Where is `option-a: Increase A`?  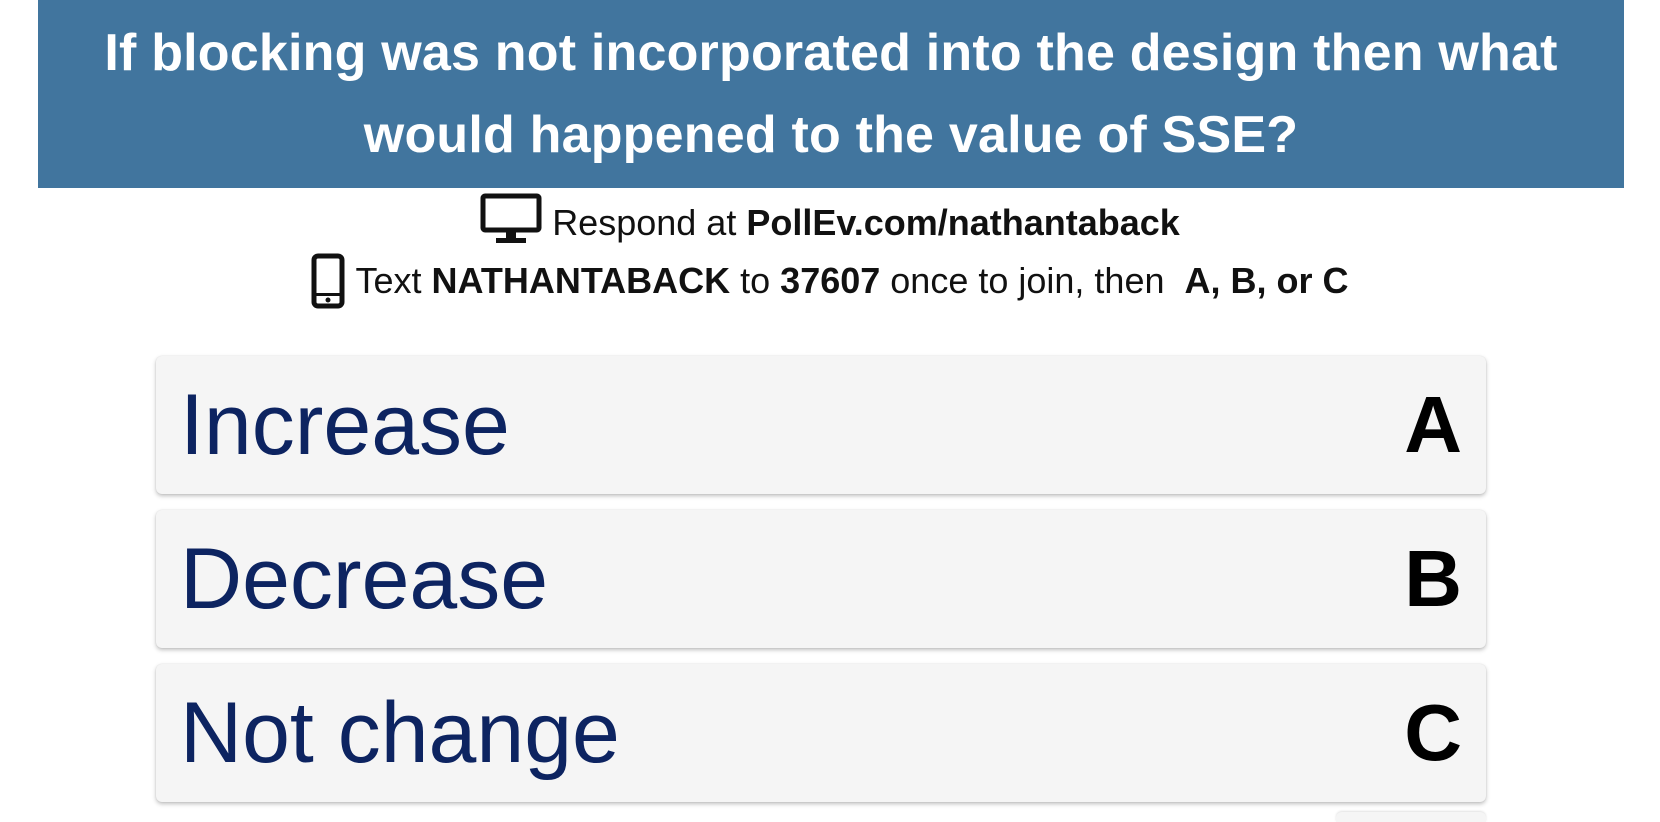 option-a: Increase A is located at coordinates (821, 425).